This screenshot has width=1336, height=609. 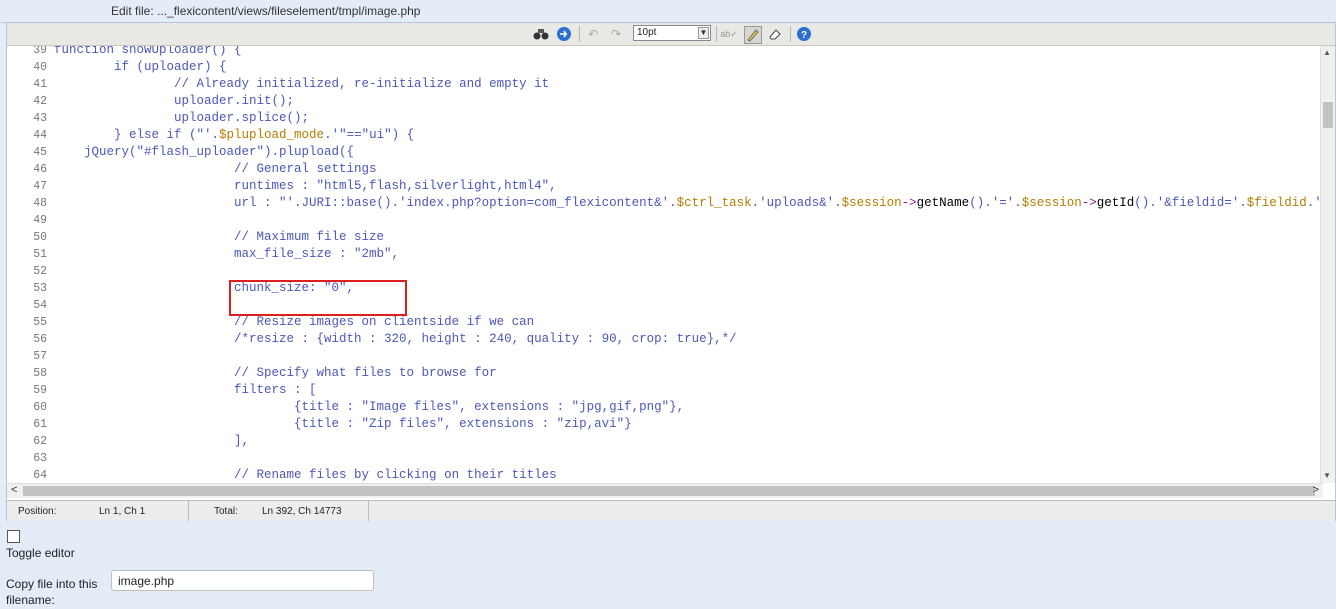 What do you see at coordinates (40, 407) in the screenshot?
I see `line-number: 60` at bounding box center [40, 407].